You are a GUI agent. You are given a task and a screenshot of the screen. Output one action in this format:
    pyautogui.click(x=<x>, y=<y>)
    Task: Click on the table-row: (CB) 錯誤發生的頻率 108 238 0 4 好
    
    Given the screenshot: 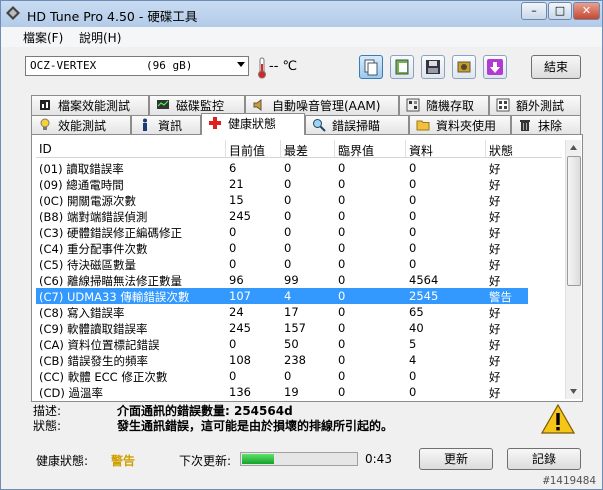 What is the action you would take?
    pyautogui.click(x=299, y=360)
    